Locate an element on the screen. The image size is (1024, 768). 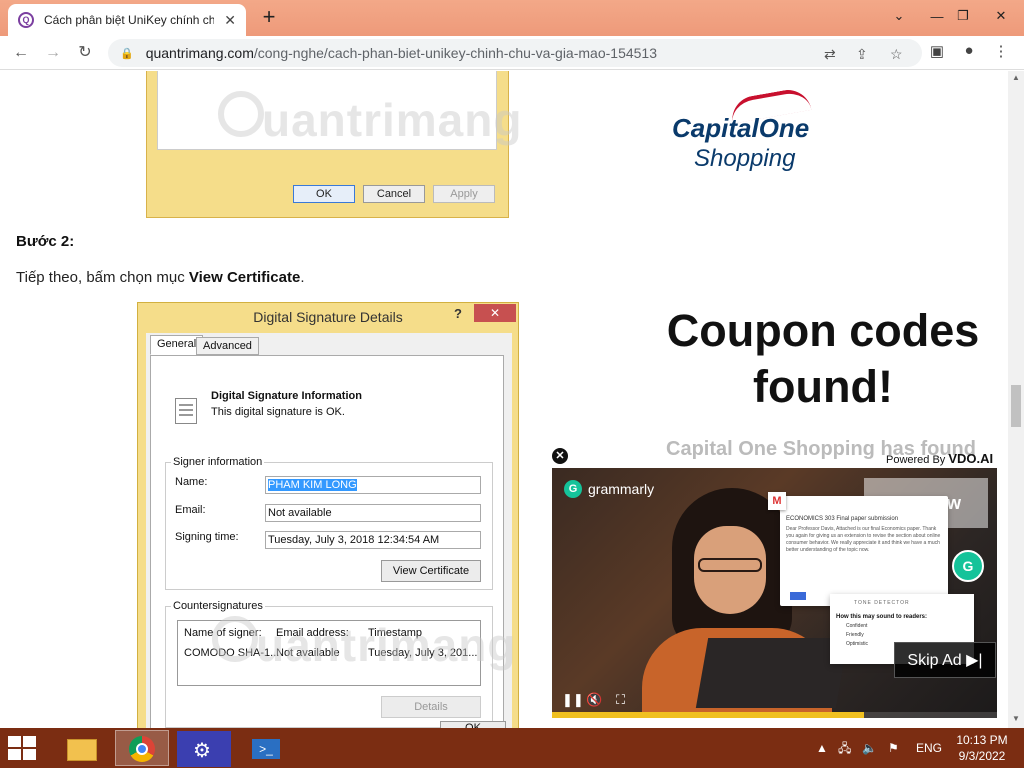
info-title: Digital Signature Information is located at coordinates (286, 396).